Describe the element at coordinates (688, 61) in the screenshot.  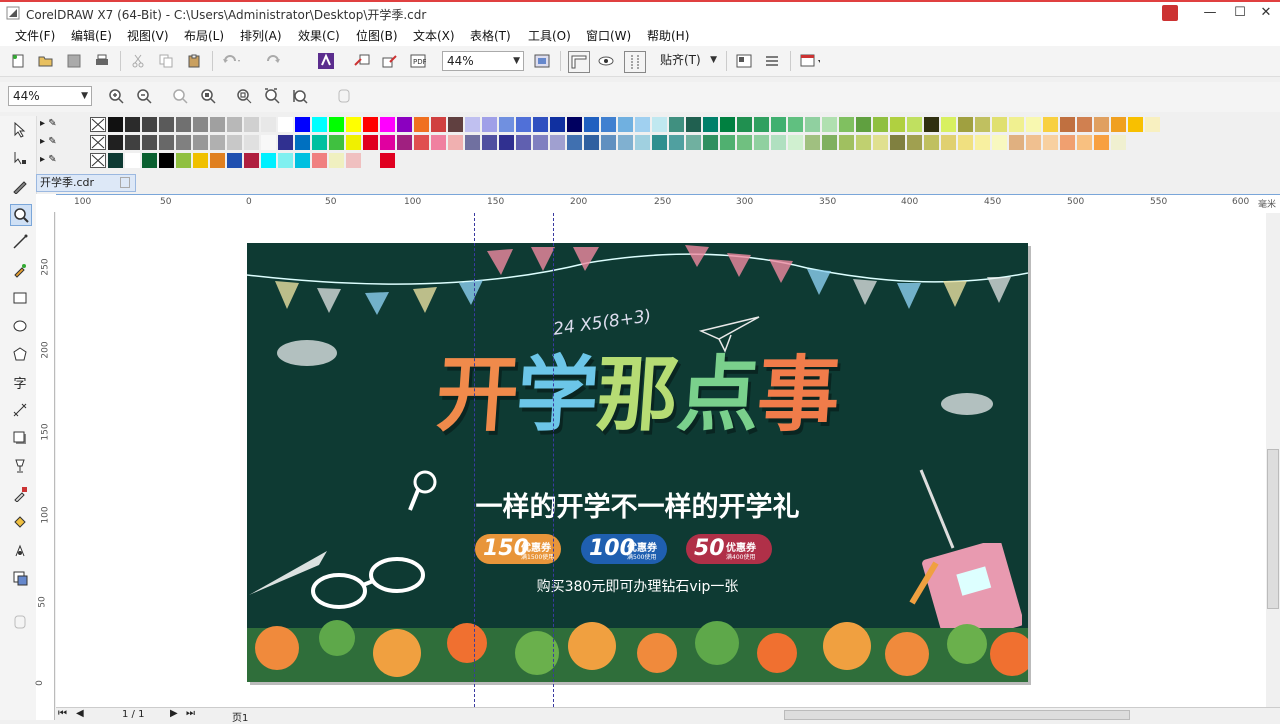
I see `snap-to-dropdown: 贴齐(T) ▼` at that location.